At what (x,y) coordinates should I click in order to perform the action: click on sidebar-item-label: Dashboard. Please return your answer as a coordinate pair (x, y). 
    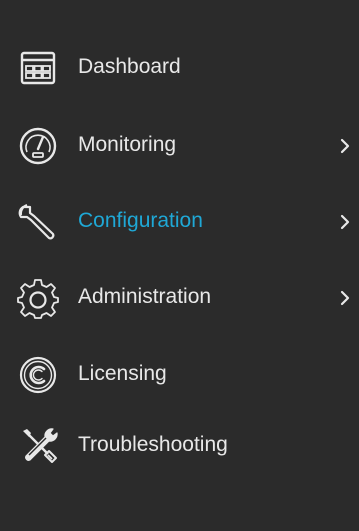
    Looking at the image, I should click on (129, 66).